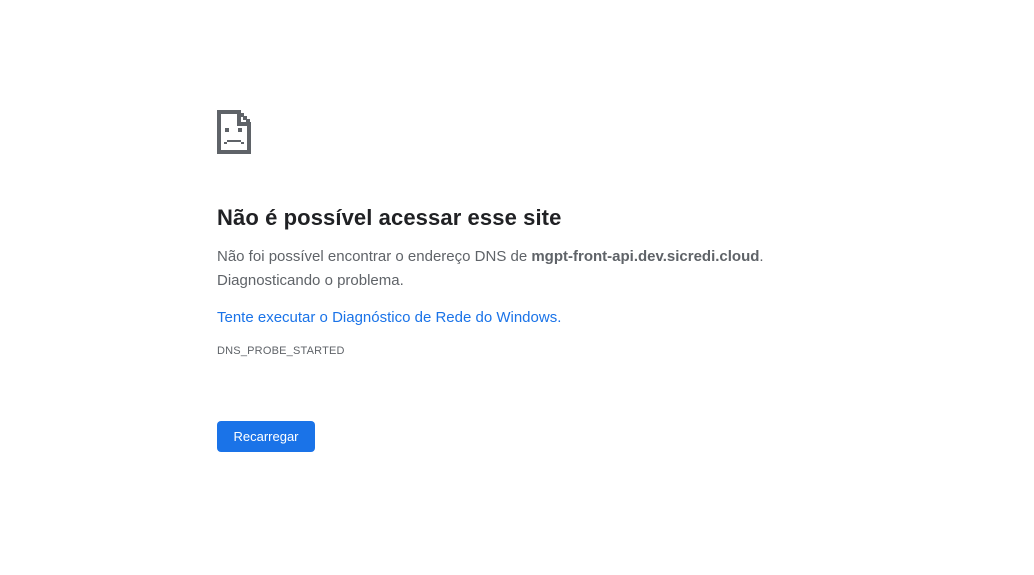  I want to click on error-code: DNS_PROBE_STARTED, so click(281, 351).